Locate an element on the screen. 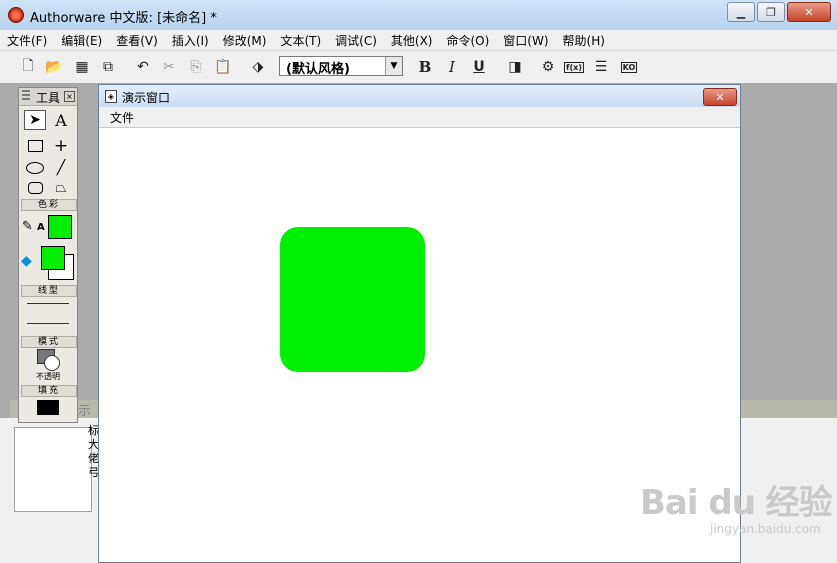 The height and width of the screenshot is (563, 837). paint-bucket-icon: ◆ is located at coordinates (26, 261).